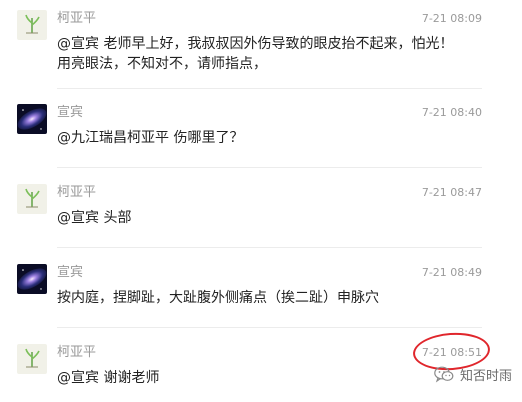 The width and height of the screenshot is (522, 402). I want to click on comment-time: 7-21 08:49, so click(451, 272).